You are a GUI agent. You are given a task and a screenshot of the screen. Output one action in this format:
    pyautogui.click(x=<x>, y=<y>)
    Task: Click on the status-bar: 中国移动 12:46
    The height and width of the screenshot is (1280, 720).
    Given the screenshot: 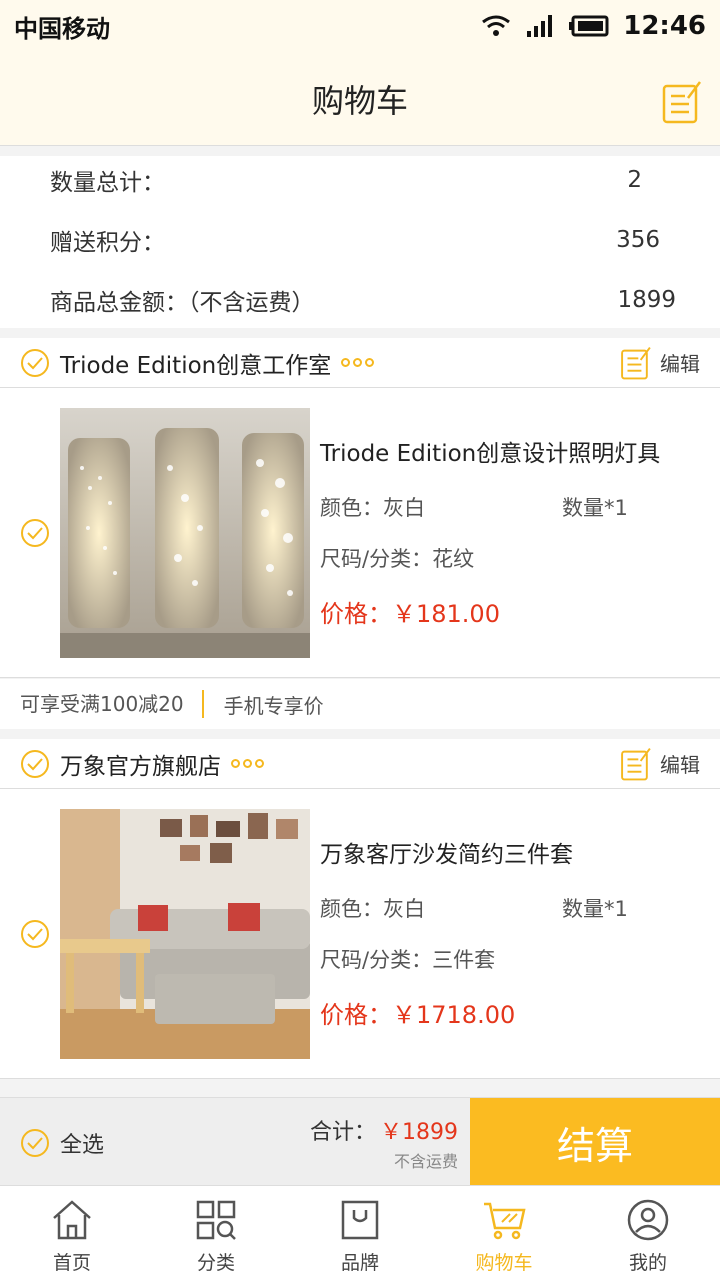 What is the action you would take?
    pyautogui.click(x=360, y=26)
    